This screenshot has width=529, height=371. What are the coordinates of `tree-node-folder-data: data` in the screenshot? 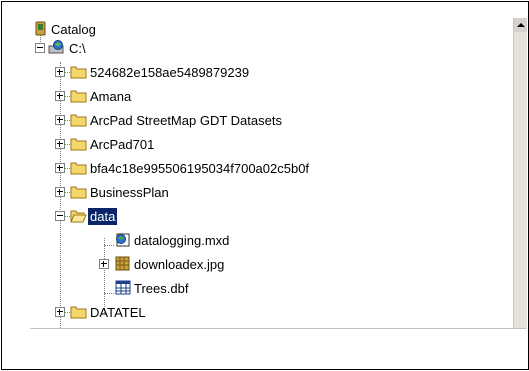 It's located at (74, 216).